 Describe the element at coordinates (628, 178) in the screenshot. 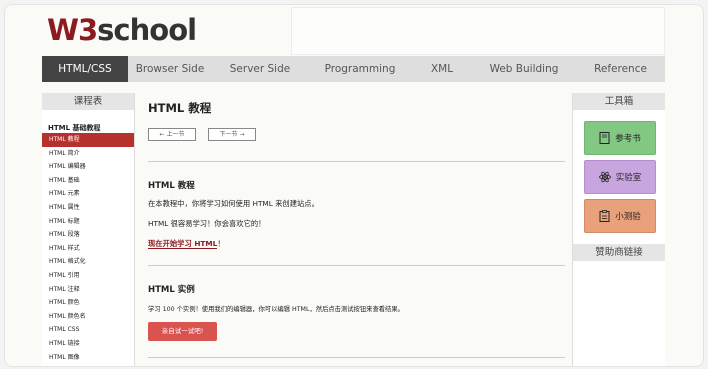

I see `lab-label: 实验室` at that location.